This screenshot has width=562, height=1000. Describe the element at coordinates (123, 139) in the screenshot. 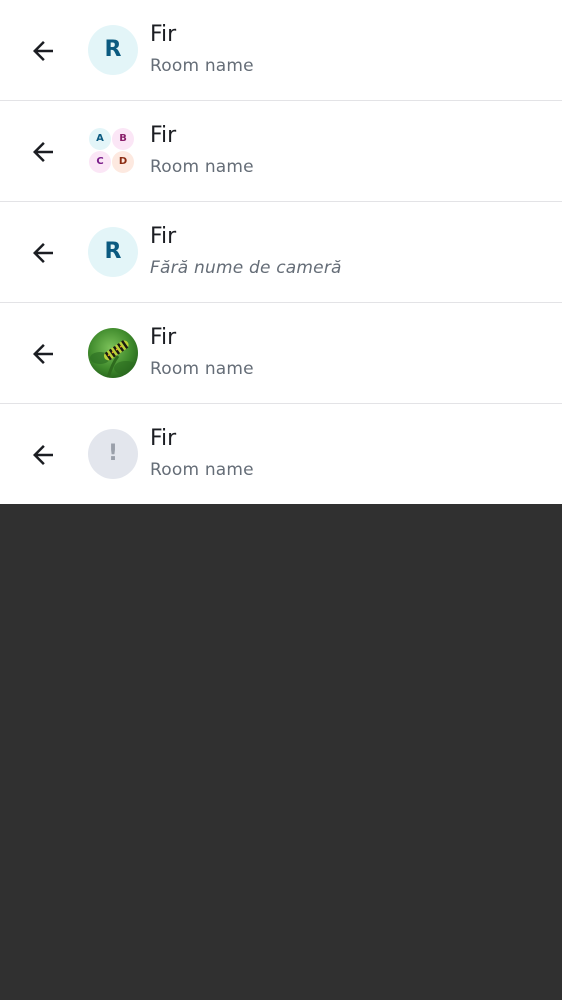

I see `mini-avatar: B` at that location.